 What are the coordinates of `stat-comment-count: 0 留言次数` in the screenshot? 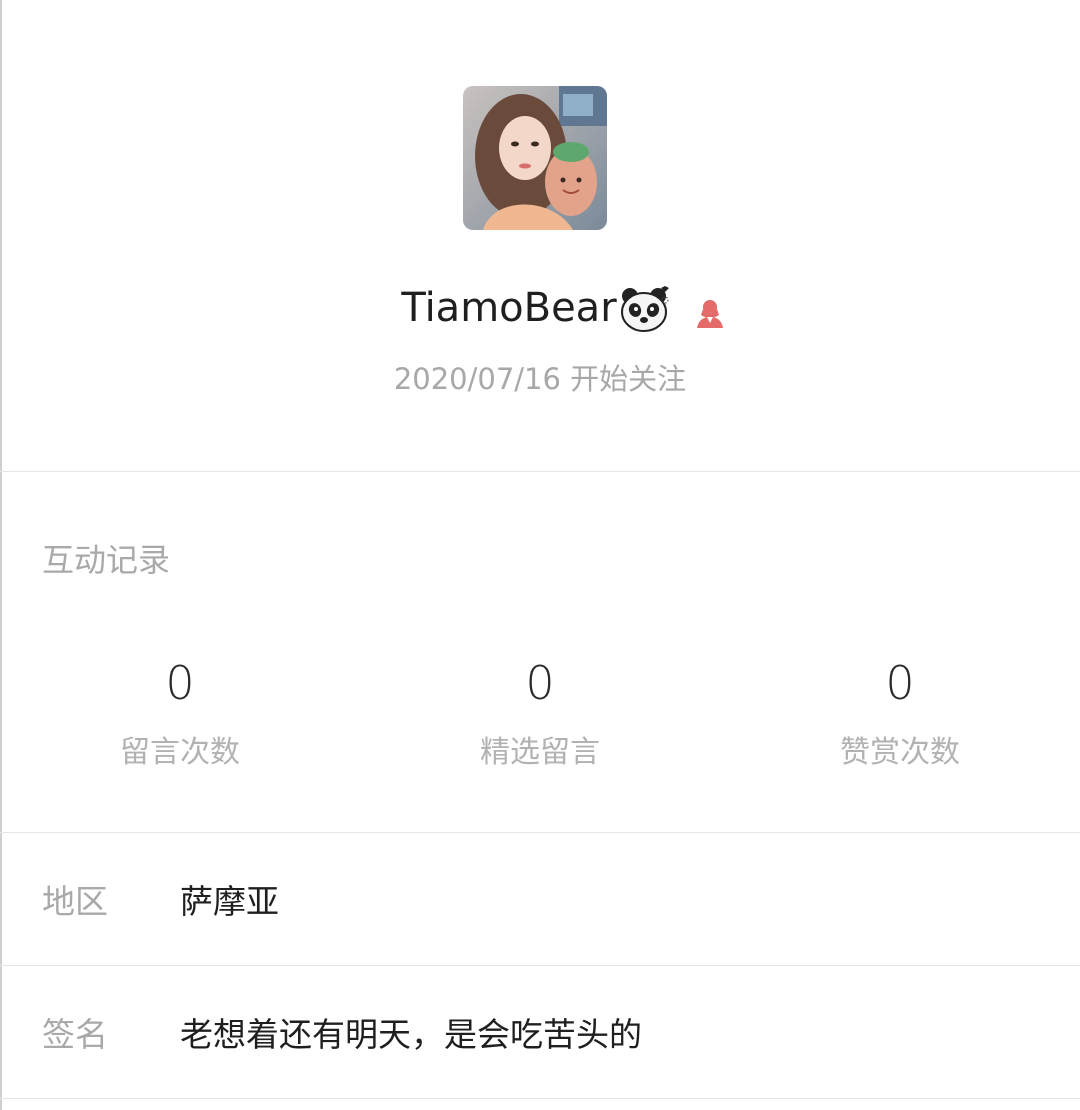 It's located at (180, 713).